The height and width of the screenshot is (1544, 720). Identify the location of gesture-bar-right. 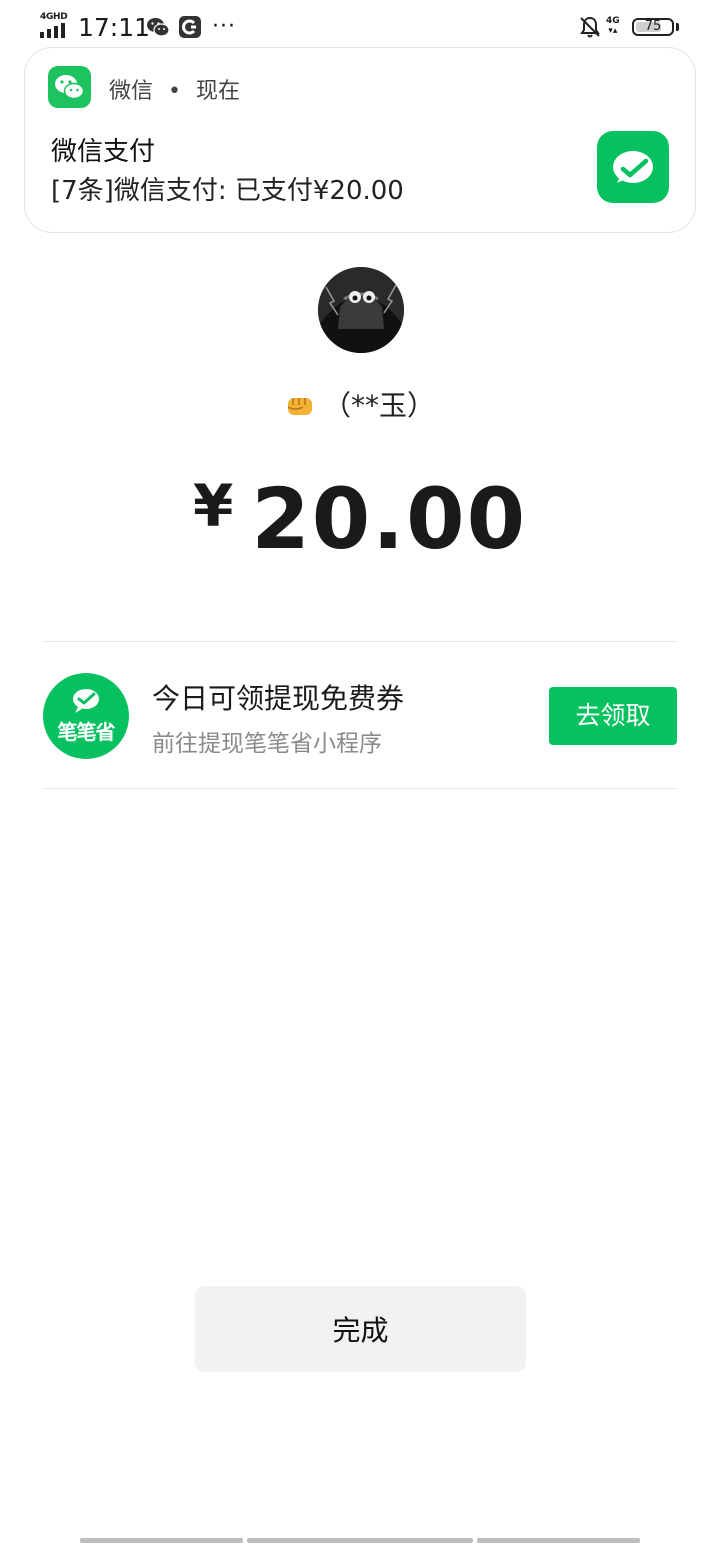
(558, 1540).